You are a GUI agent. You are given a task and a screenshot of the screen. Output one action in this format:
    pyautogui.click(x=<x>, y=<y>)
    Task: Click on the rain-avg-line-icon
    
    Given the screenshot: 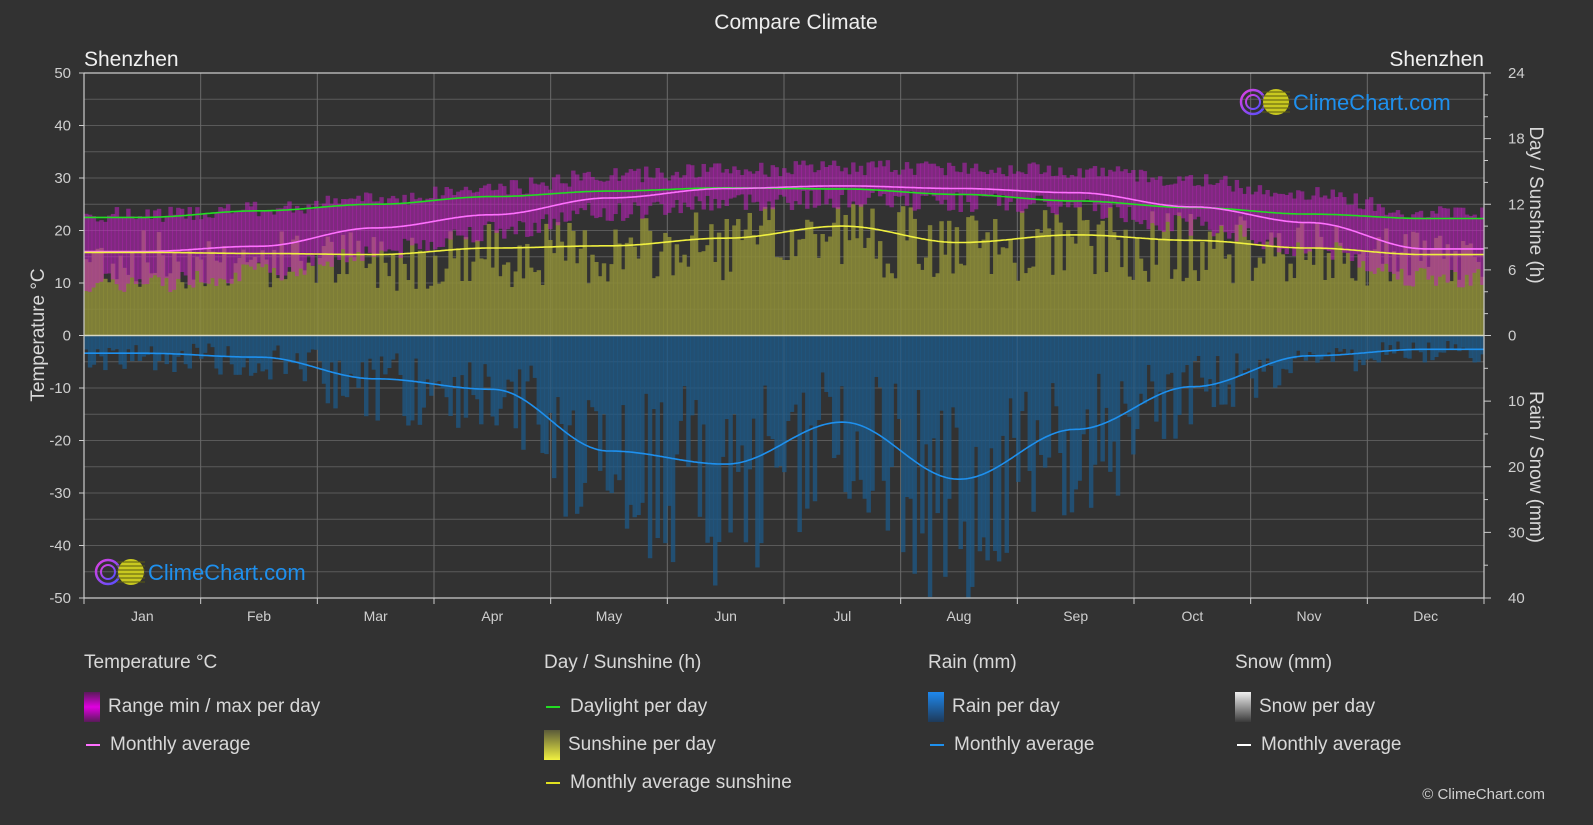 What is the action you would take?
    pyautogui.click(x=937, y=745)
    